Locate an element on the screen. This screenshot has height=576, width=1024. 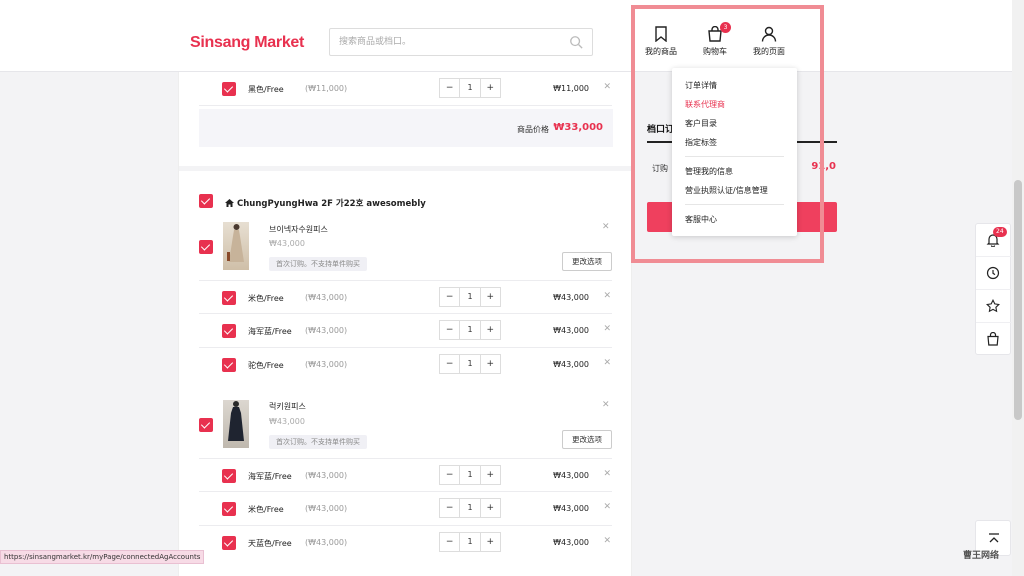
star-icon is located at coordinates (993, 306).